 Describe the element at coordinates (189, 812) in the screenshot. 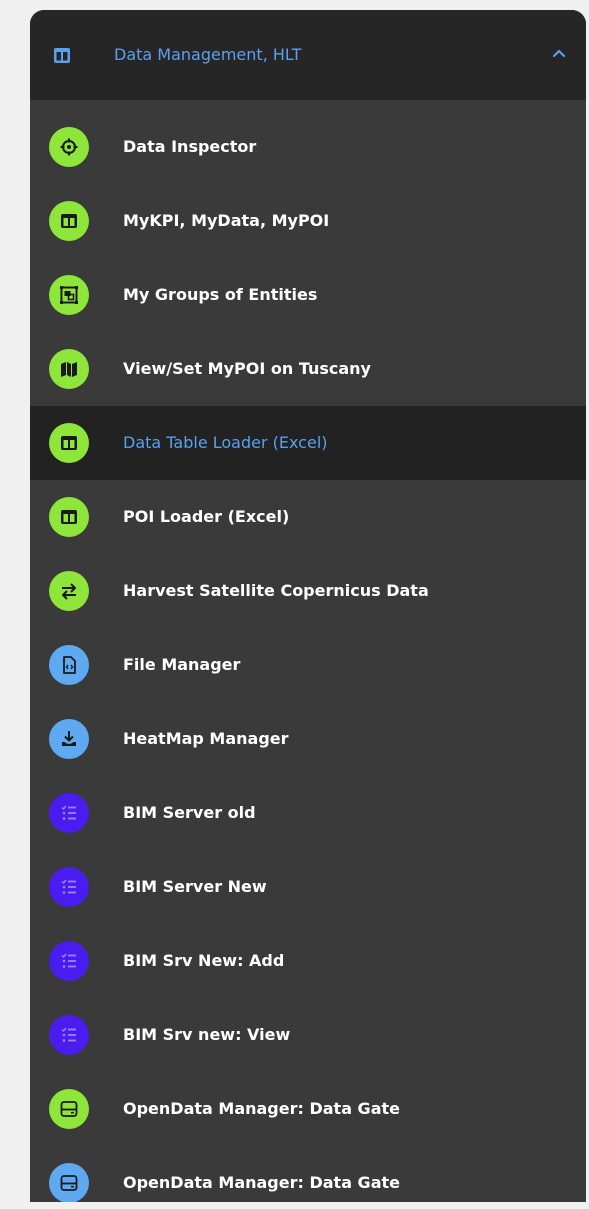

I see `menu-item-label: BIM Server old` at that location.